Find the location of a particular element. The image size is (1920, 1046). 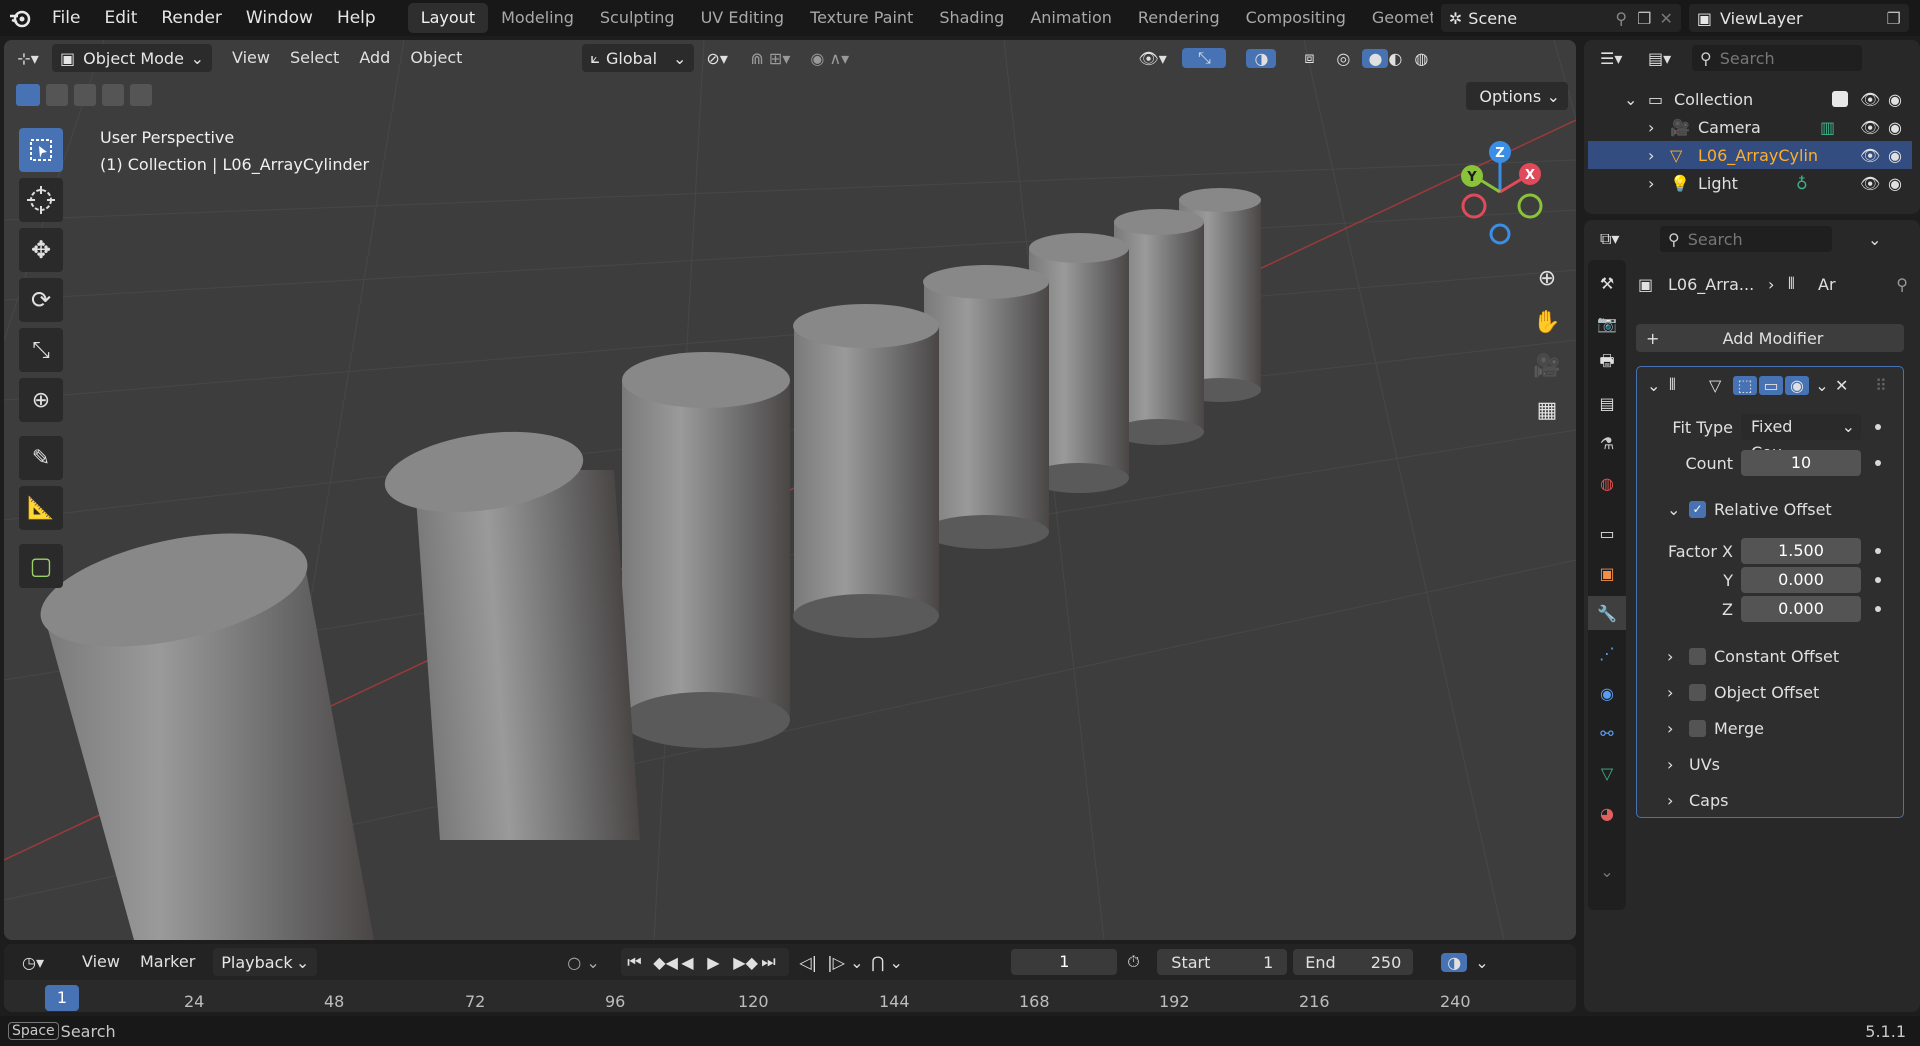

cage-toggle-icon: ⬚ is located at coordinates (1745, 385).